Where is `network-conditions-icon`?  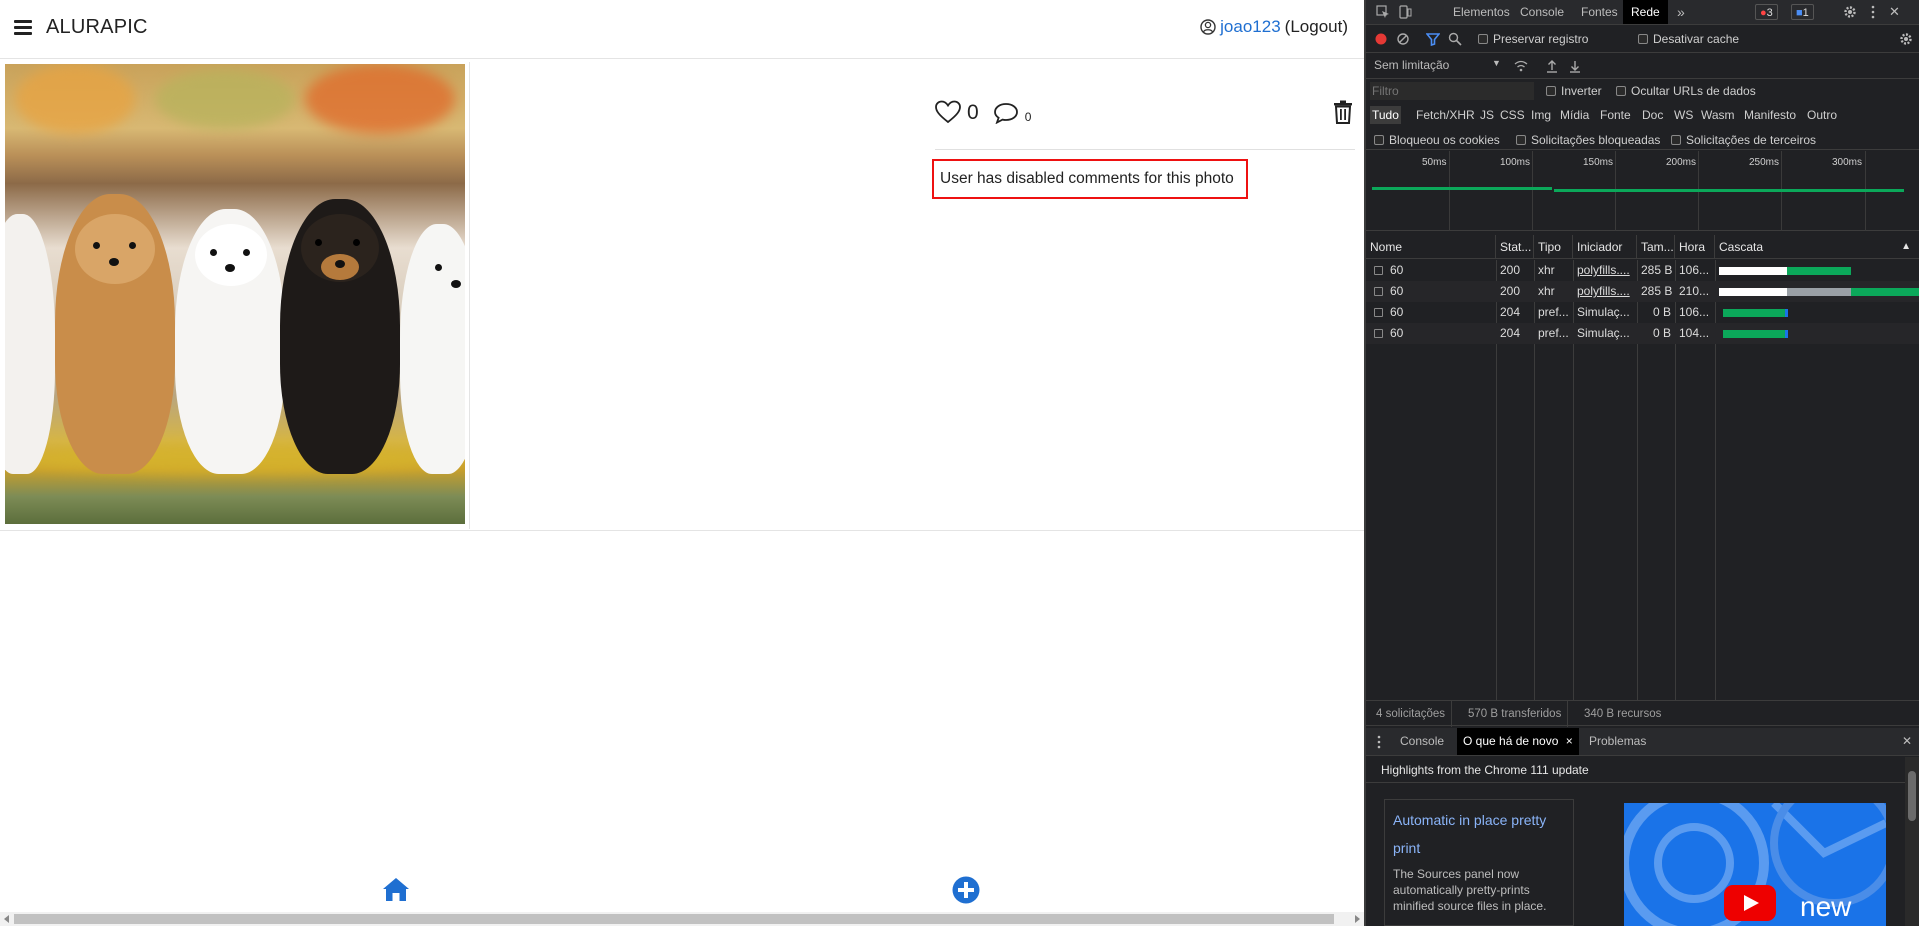 network-conditions-icon is located at coordinates (1521, 66).